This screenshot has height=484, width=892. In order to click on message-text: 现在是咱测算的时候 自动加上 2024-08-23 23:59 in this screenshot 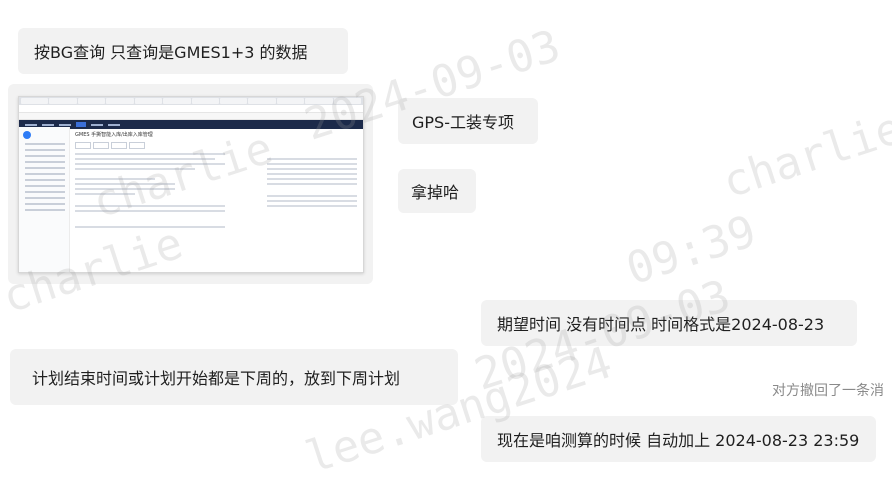, I will do `click(678, 440)`.